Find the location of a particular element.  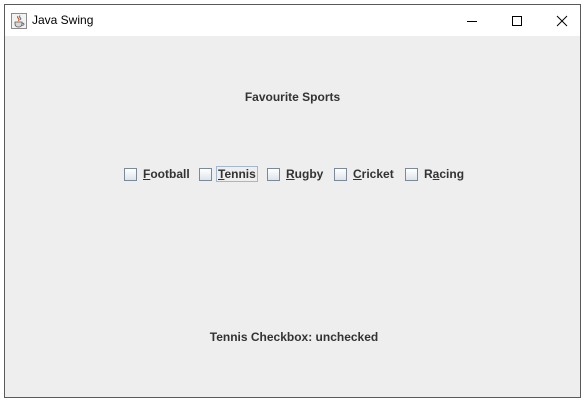

label-rest: ennis is located at coordinates (240, 174).